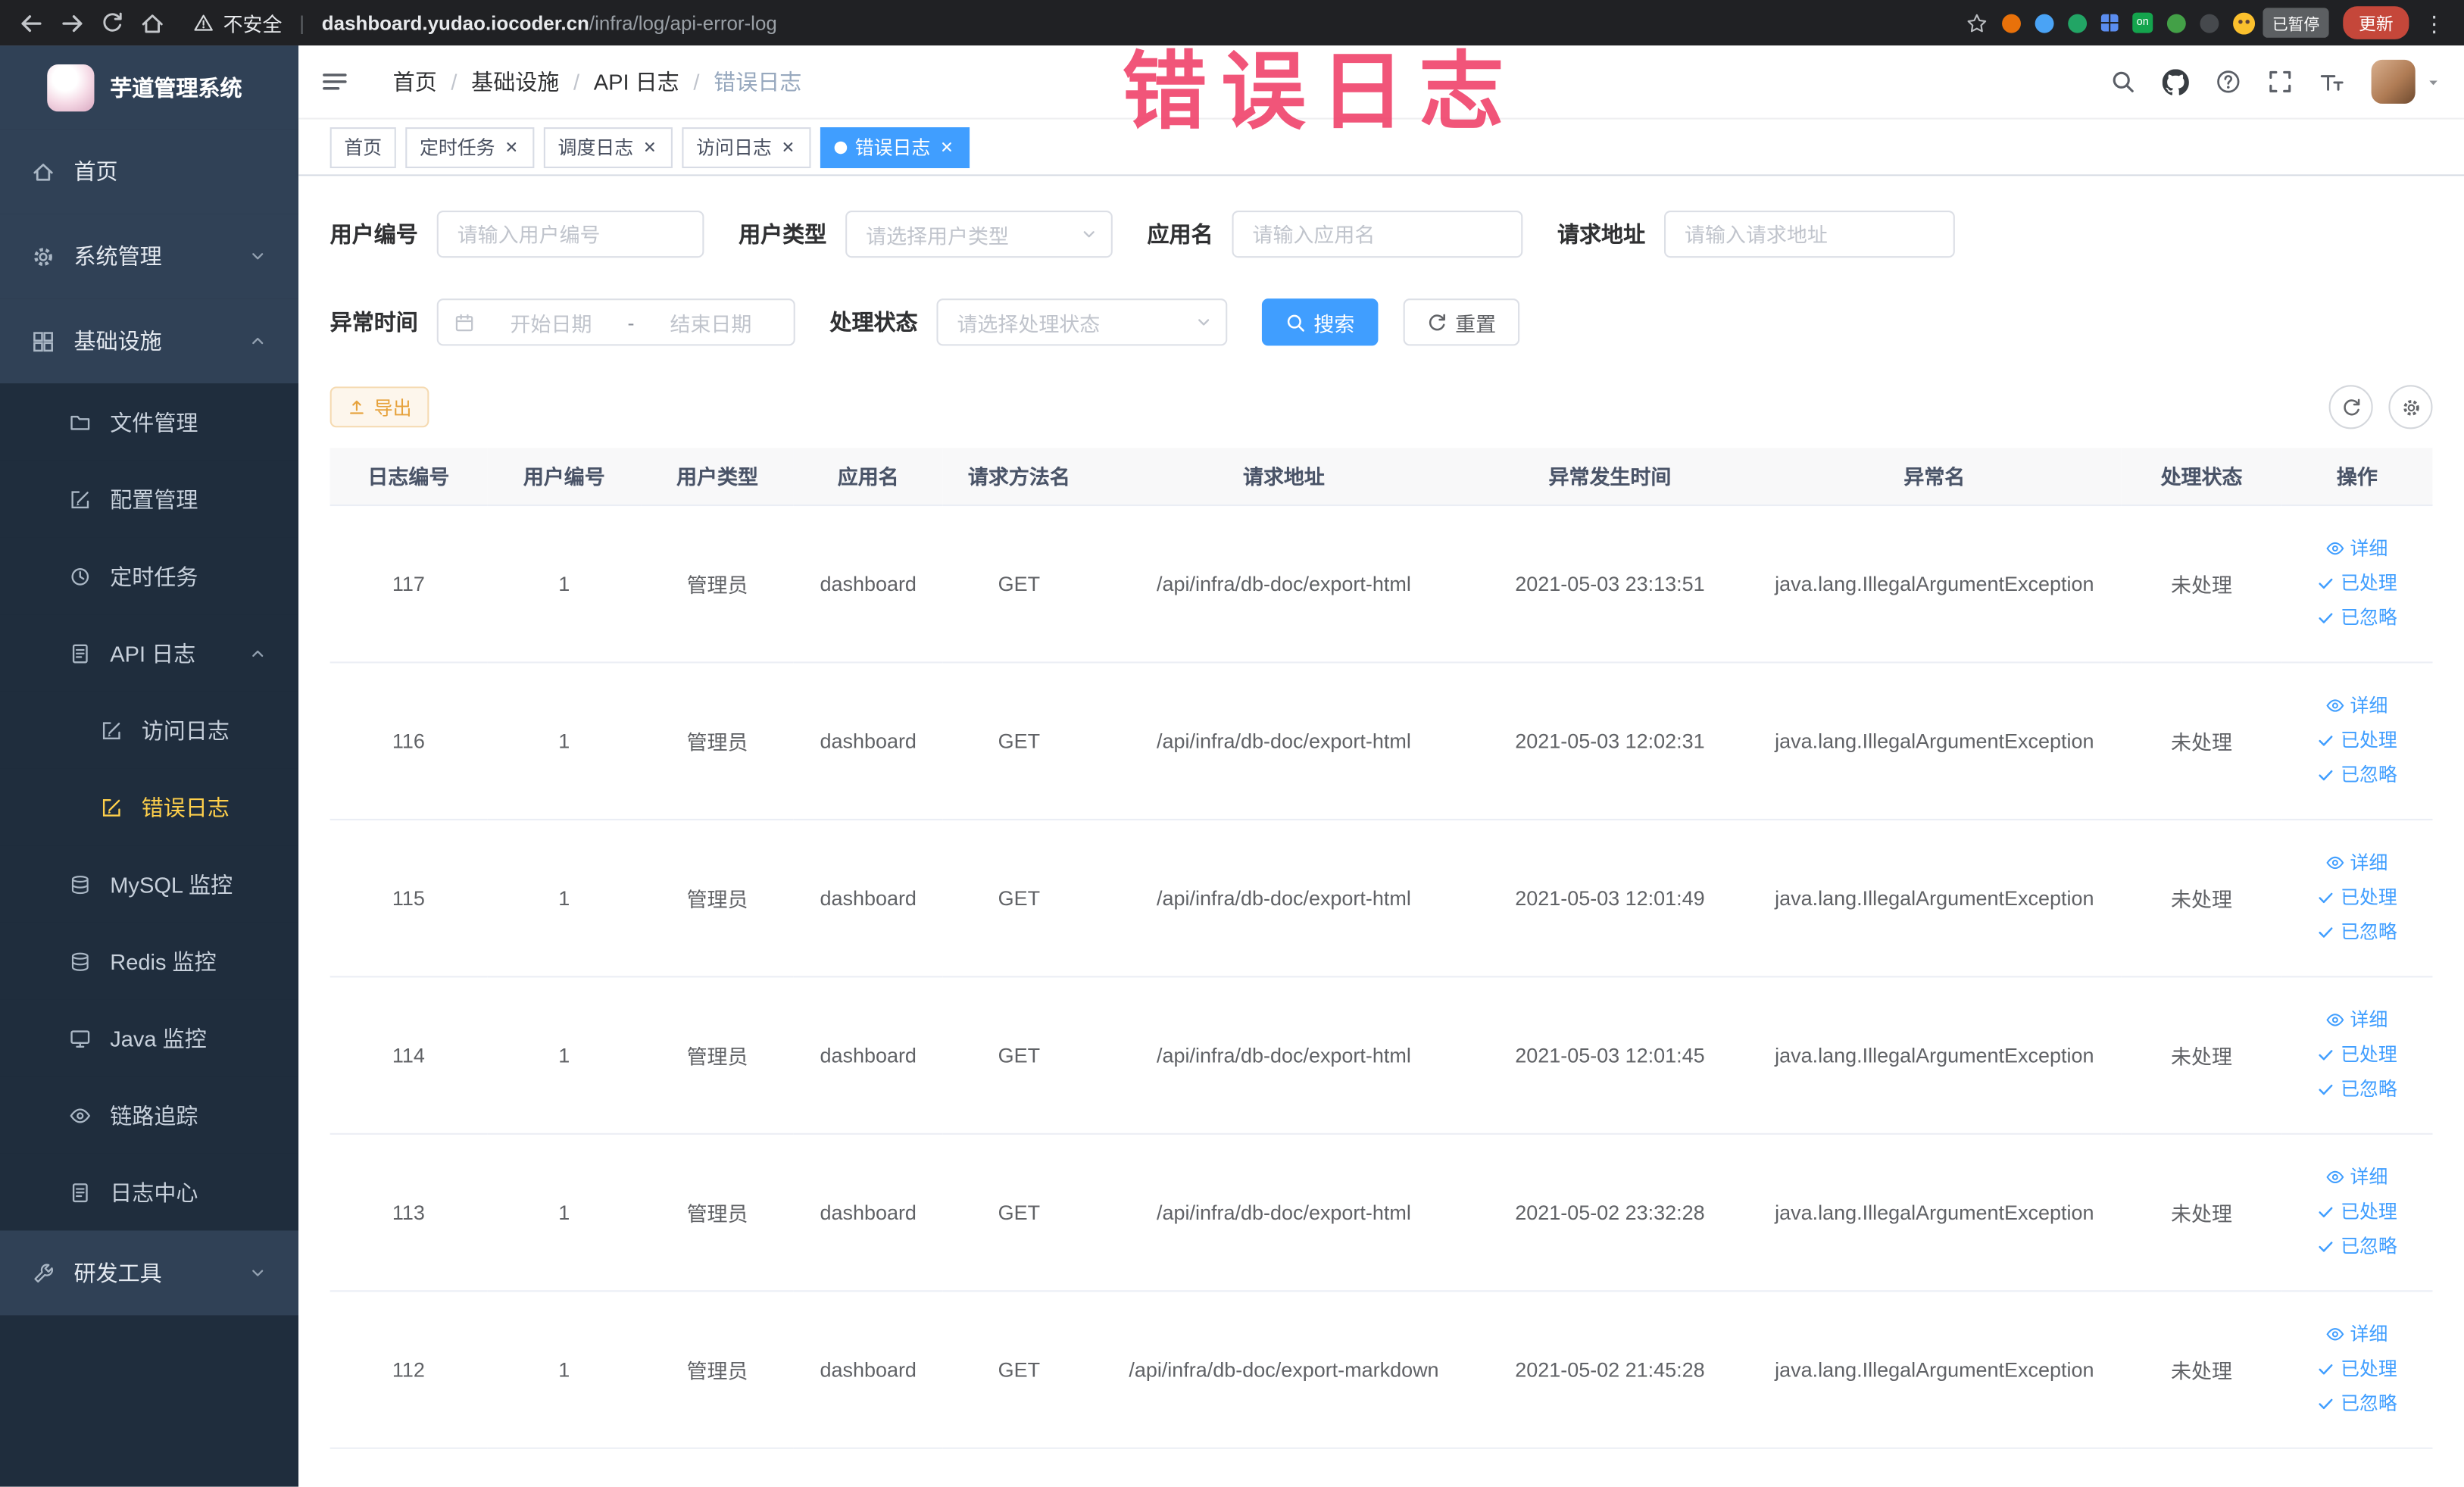  Describe the element at coordinates (2201, 1055) in the screenshot. I see `cell-status: 未处理` at that location.